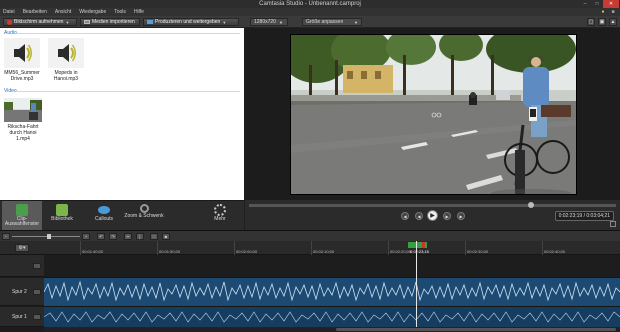  I want to click on clip-item-audio-2: Mopeds in Hanoi.mp3, so click(66, 60).